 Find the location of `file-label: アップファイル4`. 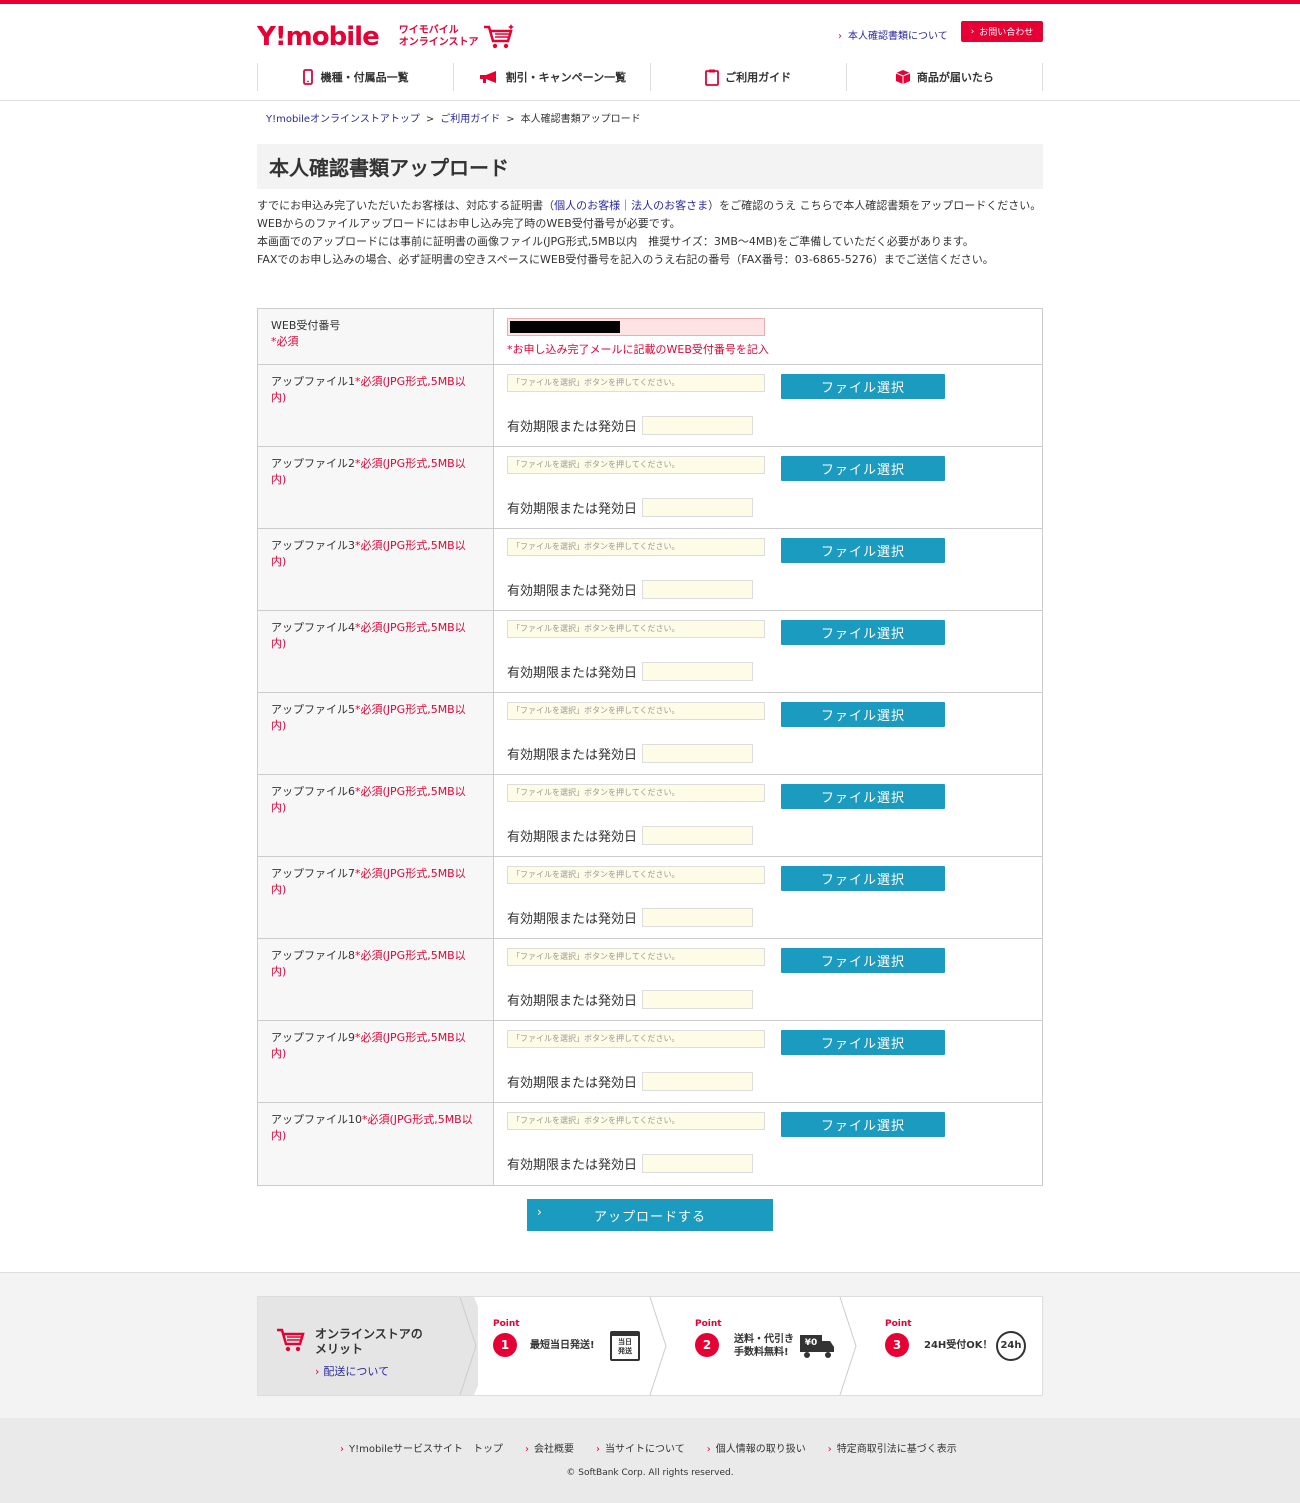

file-label: アップファイル4 is located at coordinates (313, 627).